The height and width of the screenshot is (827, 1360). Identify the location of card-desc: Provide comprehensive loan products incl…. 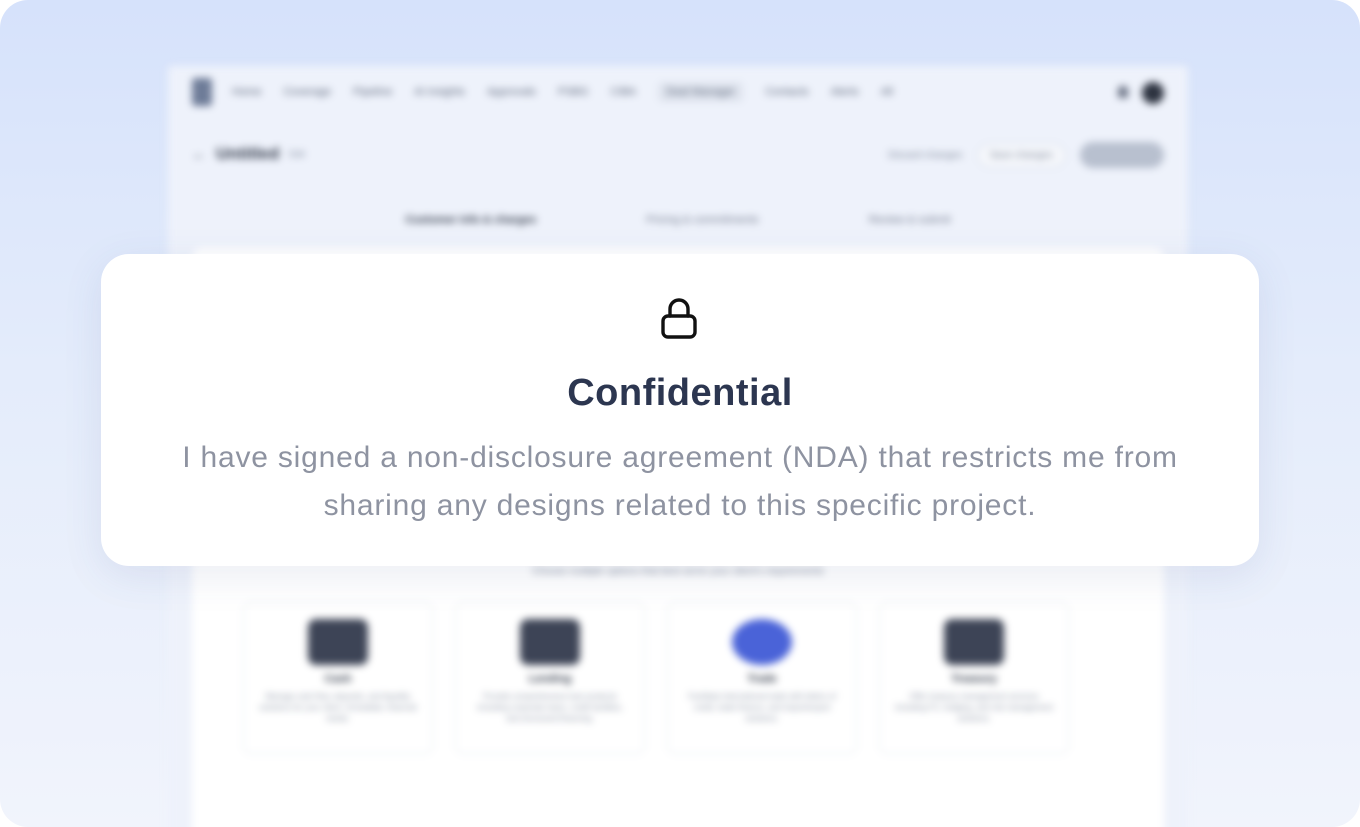
(550, 707).